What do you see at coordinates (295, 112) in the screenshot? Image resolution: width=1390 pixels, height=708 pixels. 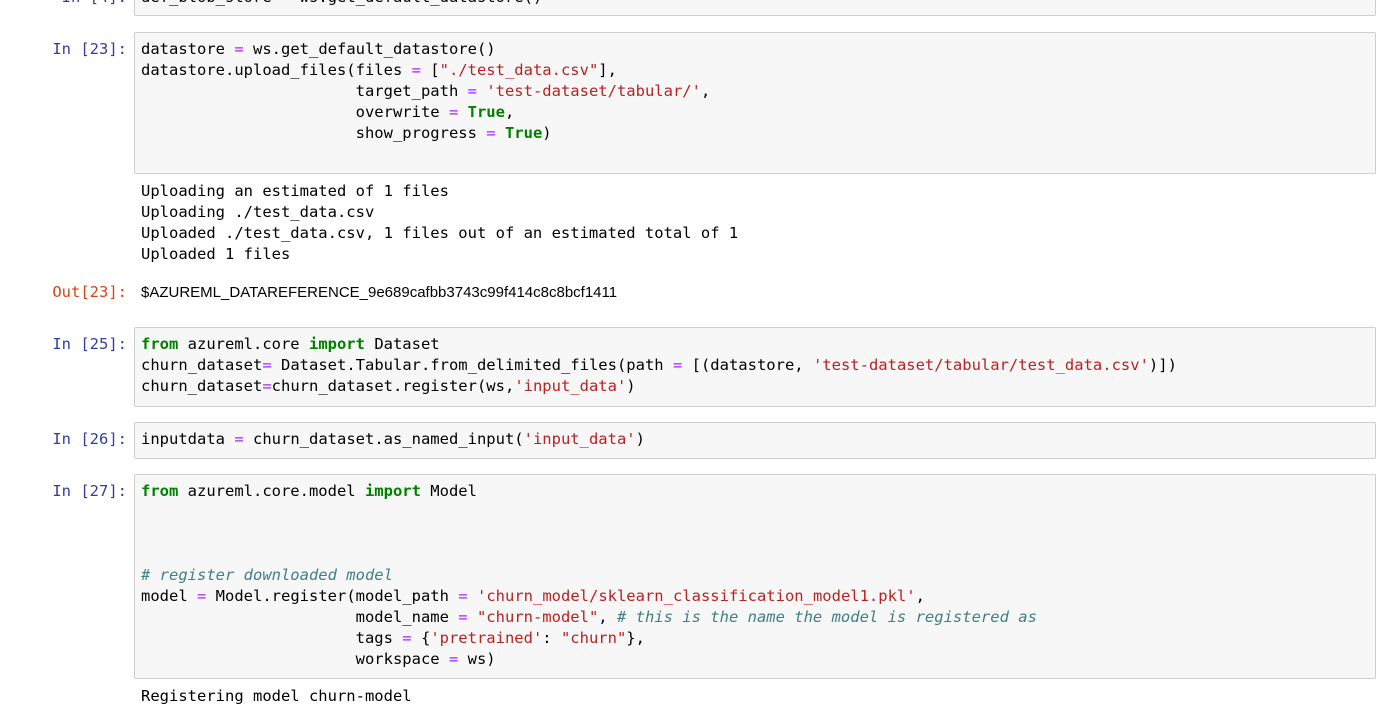 I see `code-token: overwrite` at bounding box center [295, 112].